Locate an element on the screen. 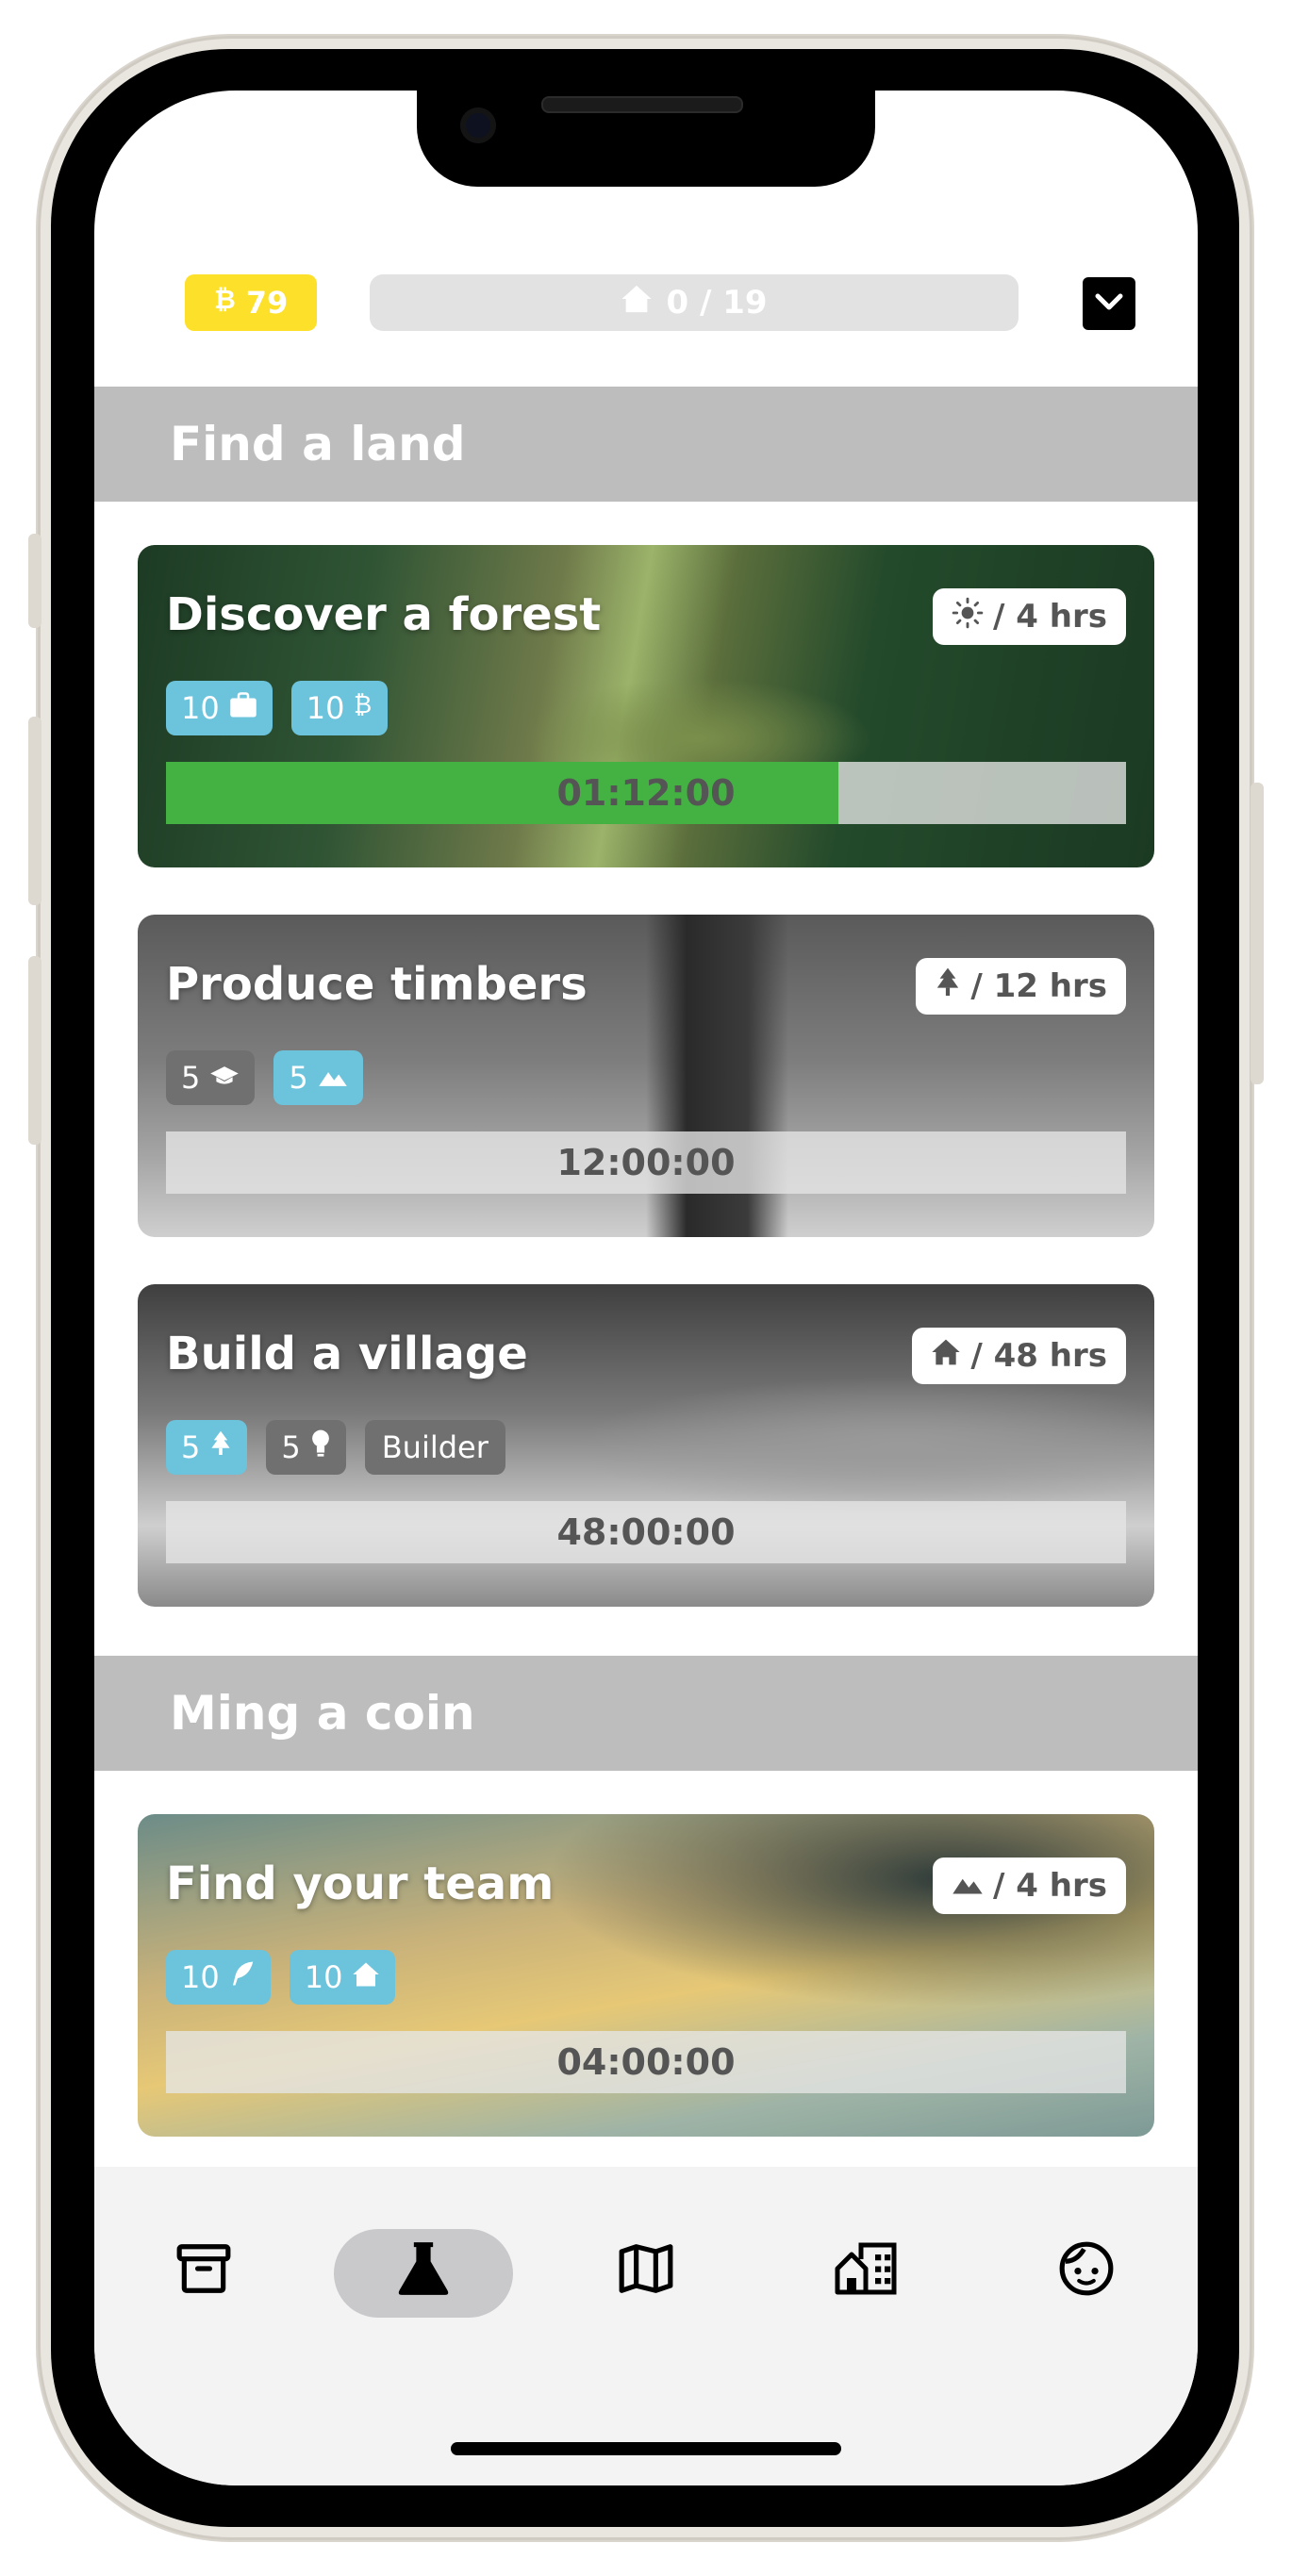 The height and width of the screenshot is (2576, 1292). task-title: Find your team is located at coordinates (360, 1884).